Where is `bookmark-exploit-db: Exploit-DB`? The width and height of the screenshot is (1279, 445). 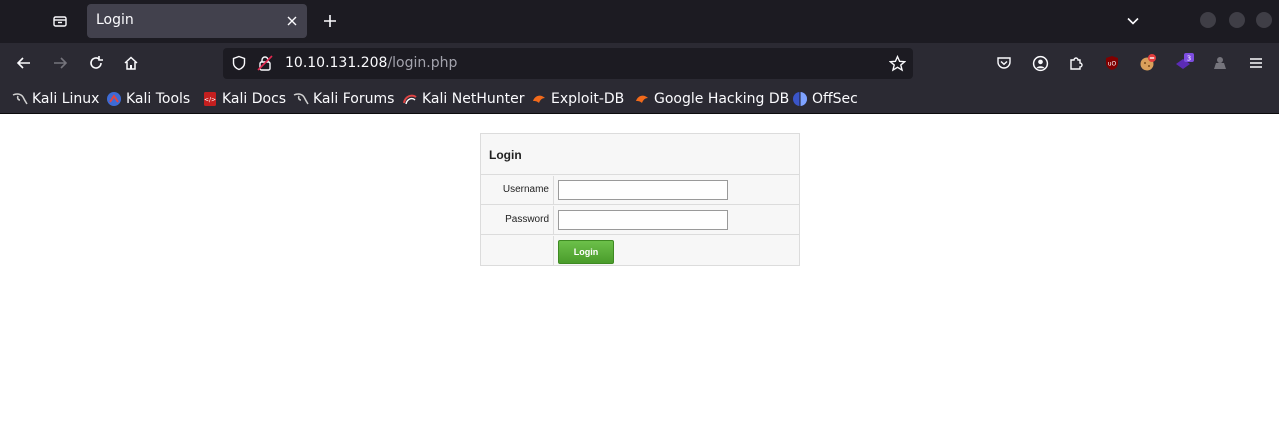 bookmark-exploit-db: Exploit-DB is located at coordinates (577, 99).